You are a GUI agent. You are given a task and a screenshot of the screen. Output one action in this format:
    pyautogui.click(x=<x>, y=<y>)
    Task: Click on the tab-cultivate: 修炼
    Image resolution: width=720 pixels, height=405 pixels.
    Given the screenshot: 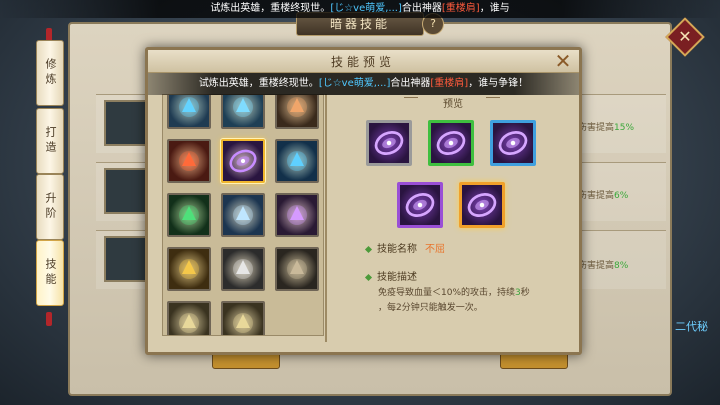 What is the action you would take?
    pyautogui.click(x=50, y=73)
    